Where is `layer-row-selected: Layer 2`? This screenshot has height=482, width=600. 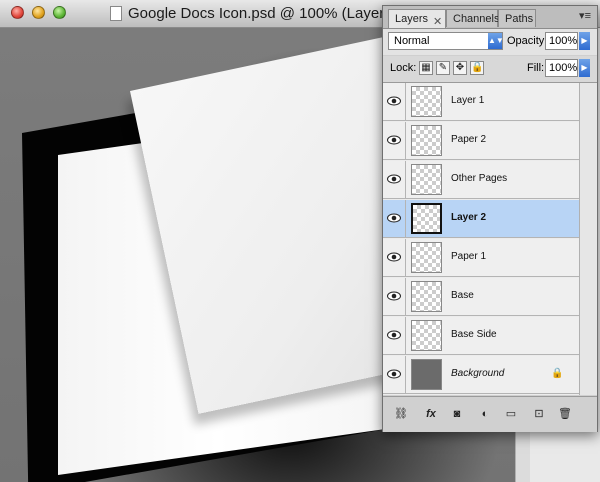 layer-row-selected: Layer 2 is located at coordinates (481, 219).